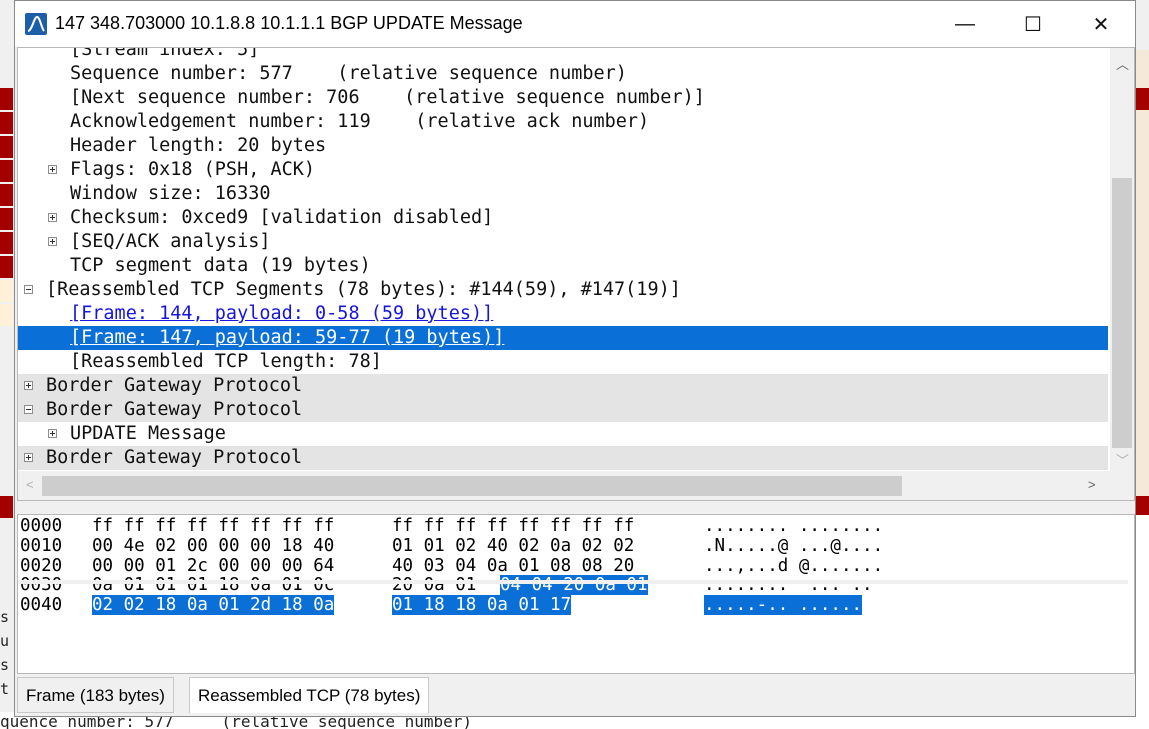 The height and width of the screenshot is (729, 1149). What do you see at coordinates (41, 546) in the screenshot?
I see `hex-offset: 0010` at bounding box center [41, 546].